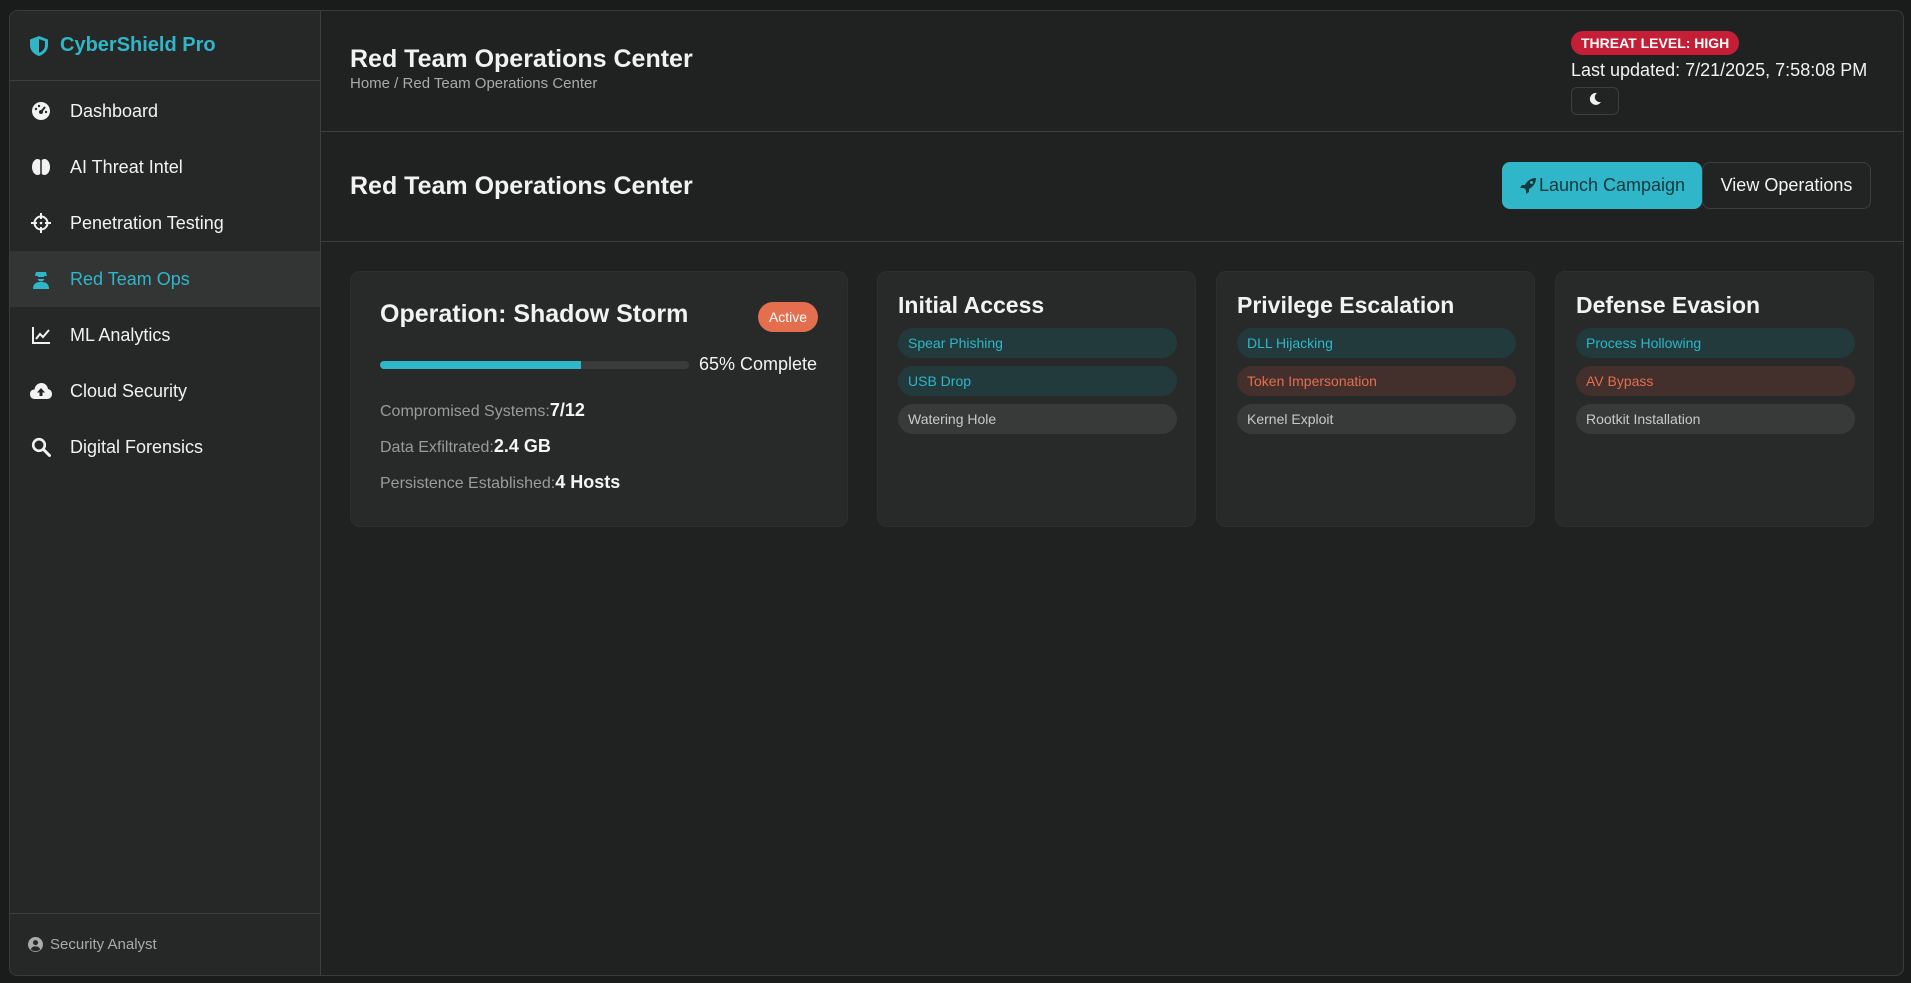  I want to click on sidebar-item-label: Digital Forensics, so click(137, 446).